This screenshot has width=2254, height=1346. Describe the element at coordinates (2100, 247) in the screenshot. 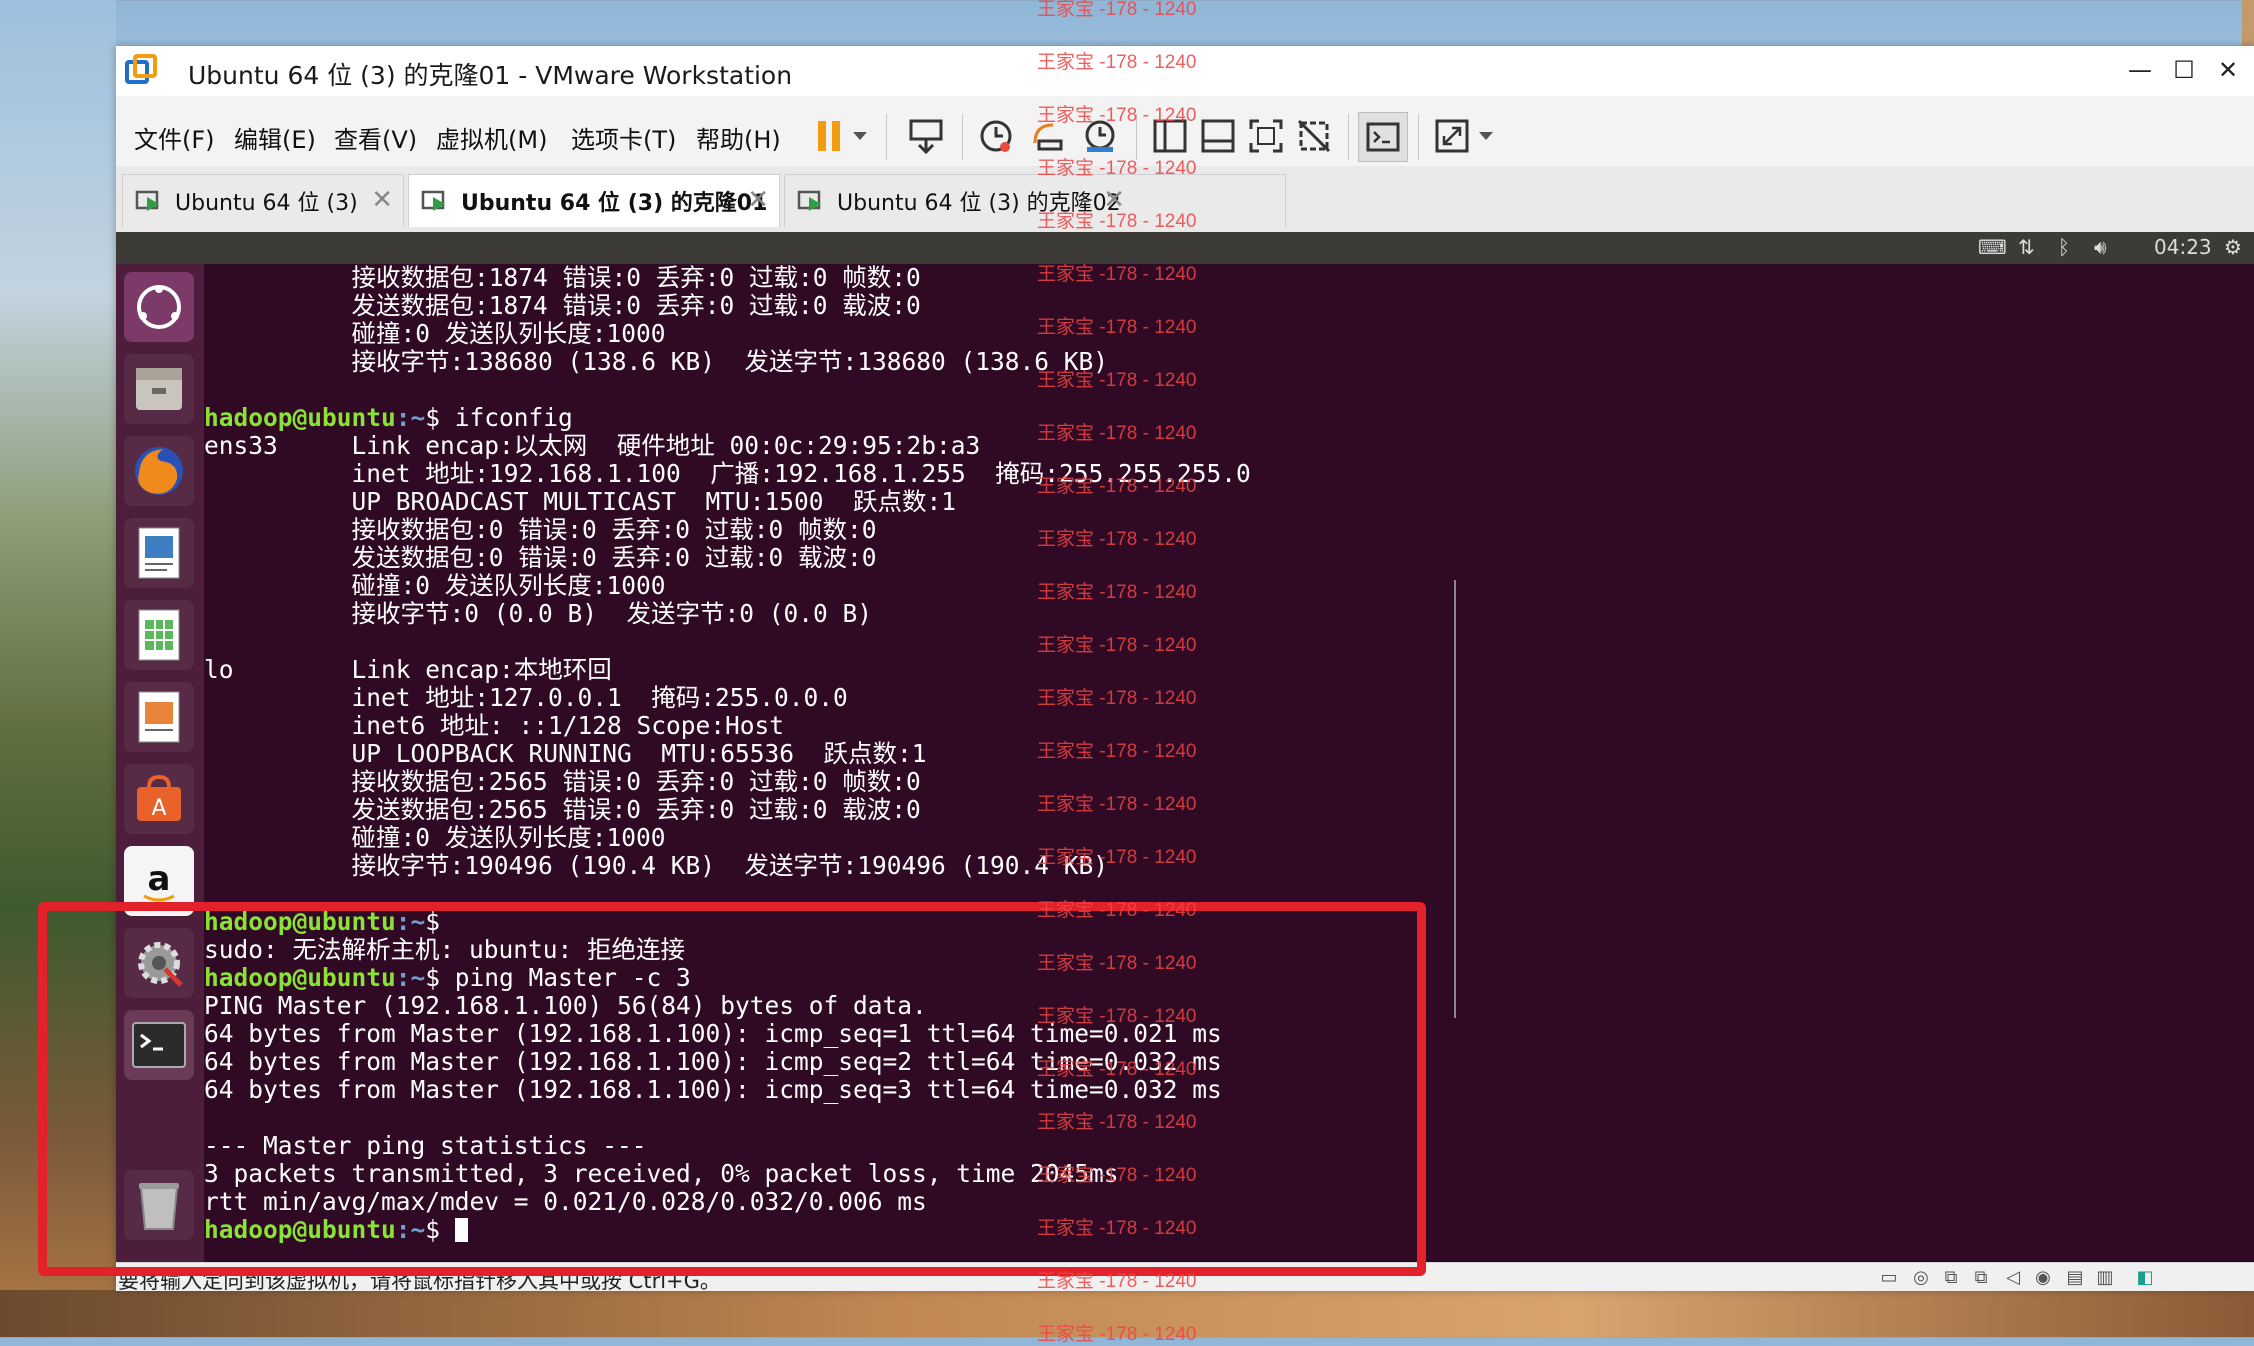

I see `volume-icon: 🔊︎` at that location.